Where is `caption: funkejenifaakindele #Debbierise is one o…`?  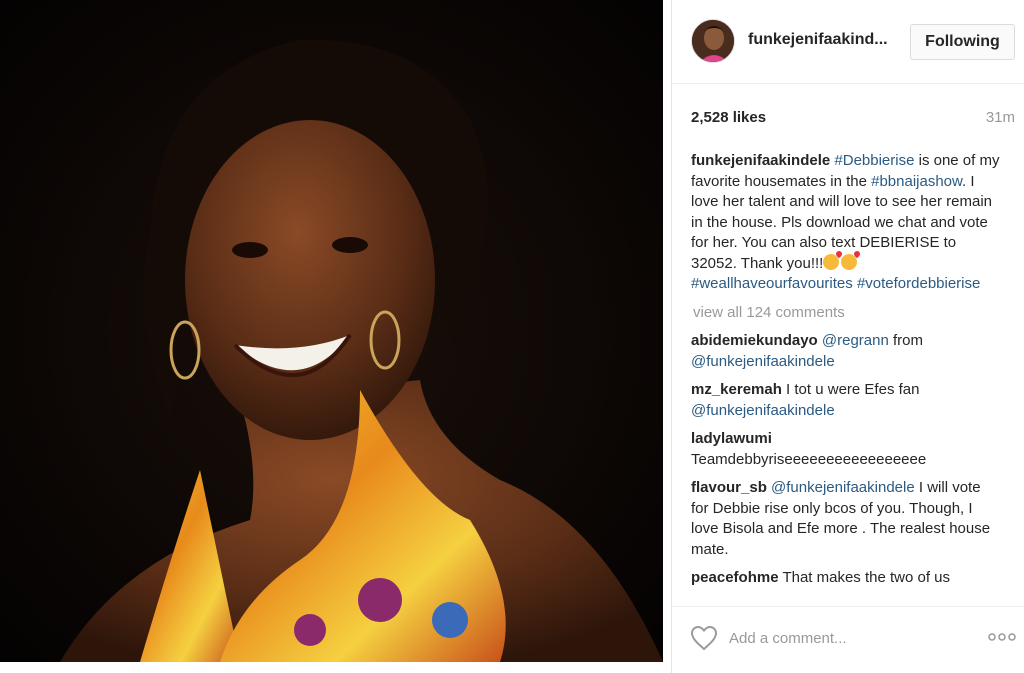
caption: funkejenifaakindele #Debbierise is one o… is located at coordinates (846, 223).